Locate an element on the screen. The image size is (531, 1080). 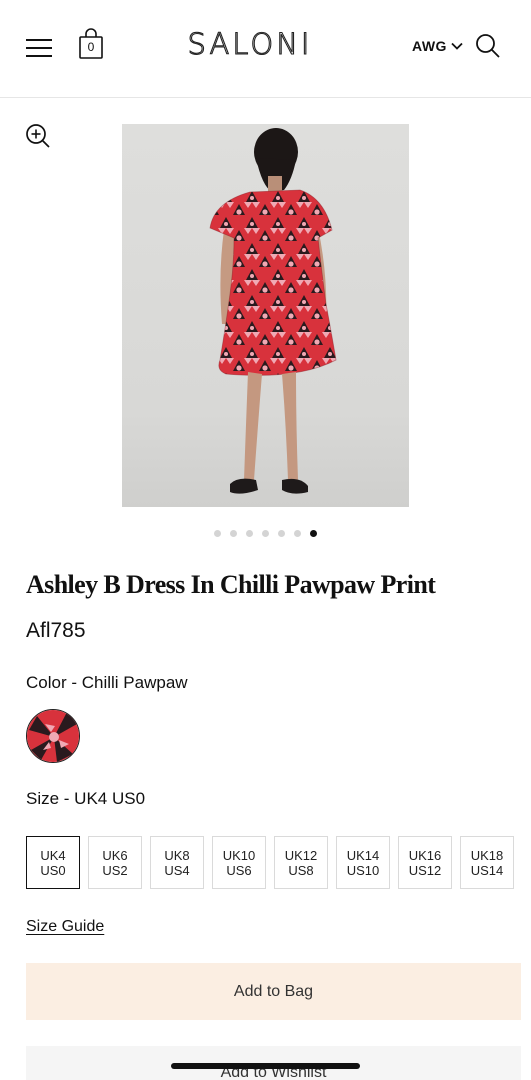
color-swatch-chilli-pawpaw is located at coordinates (53, 736).